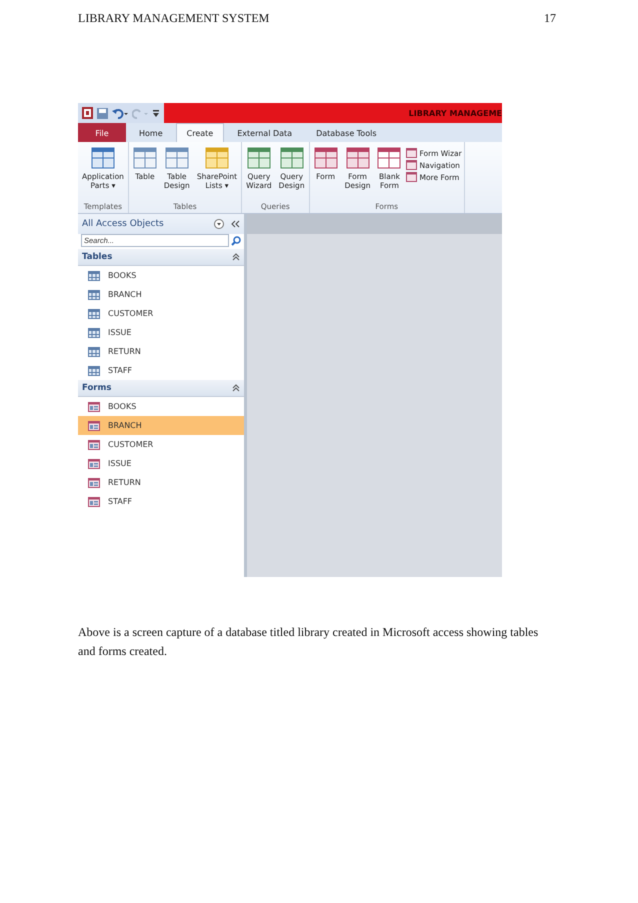  Describe the element at coordinates (236, 241) in the screenshot. I see `search-icon` at that location.